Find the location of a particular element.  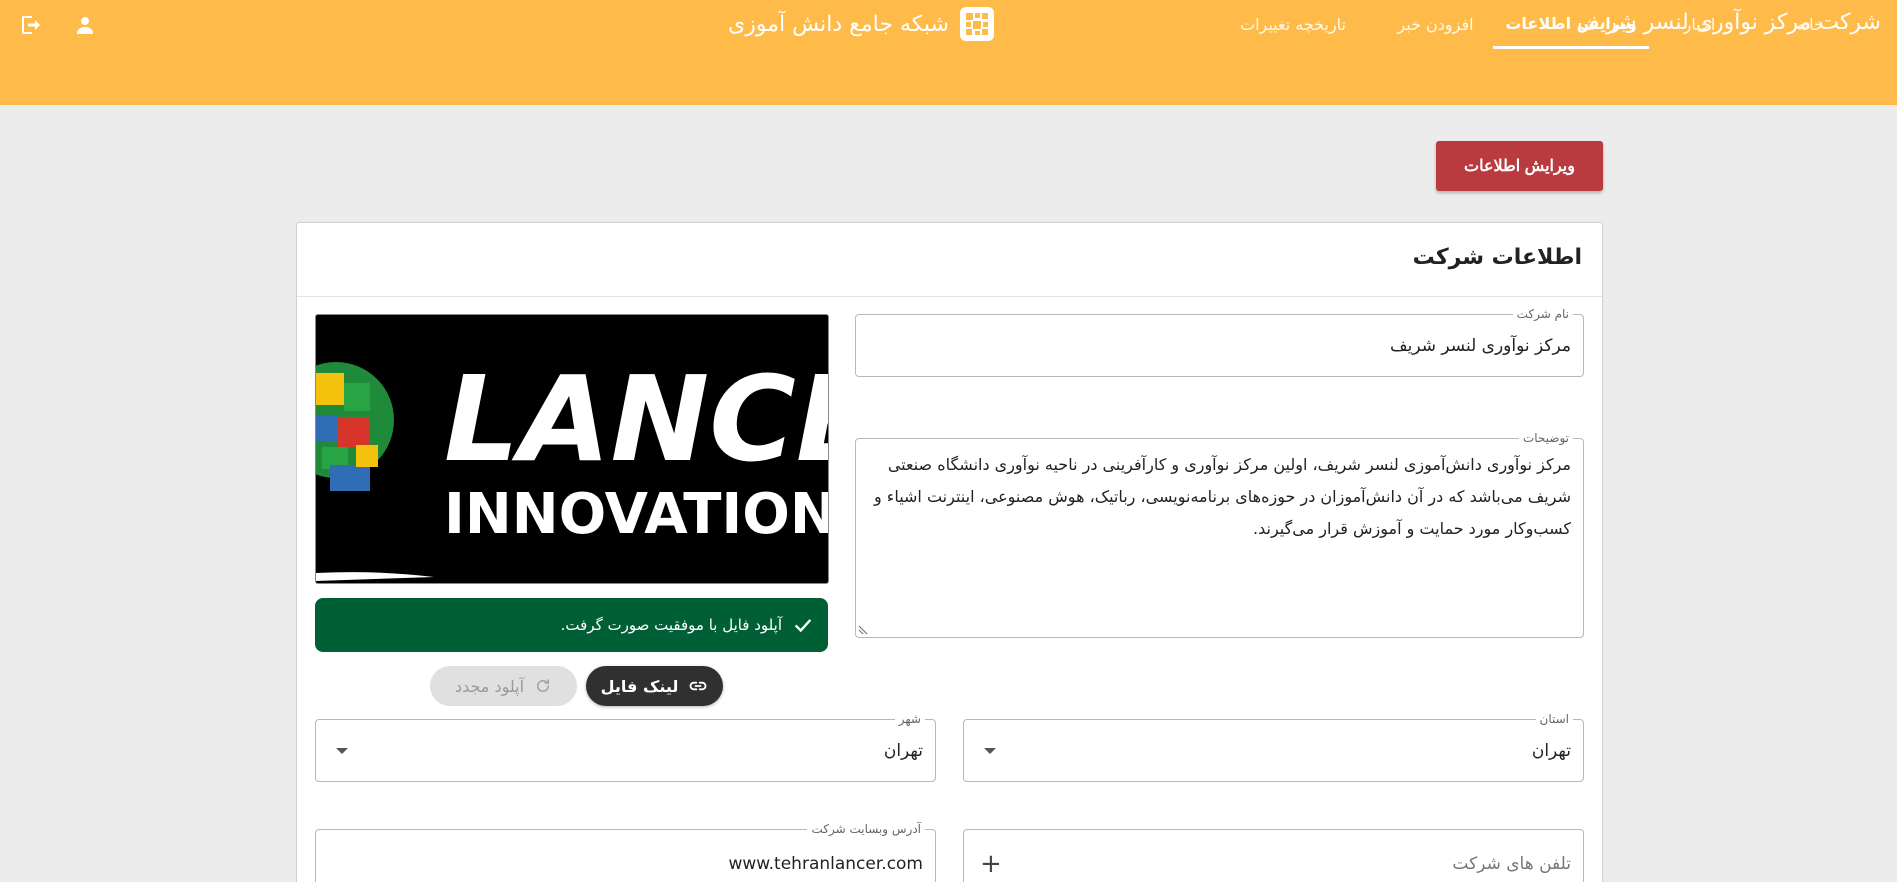

lancer-logo-image: LANCE INNOVATION C is located at coordinates (572, 449).